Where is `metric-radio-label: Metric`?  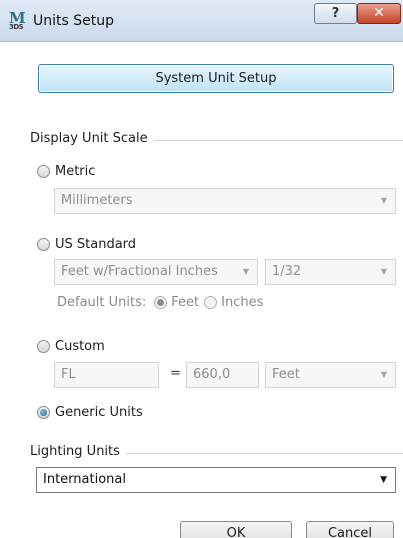
metric-radio-label: Metric is located at coordinates (75, 171).